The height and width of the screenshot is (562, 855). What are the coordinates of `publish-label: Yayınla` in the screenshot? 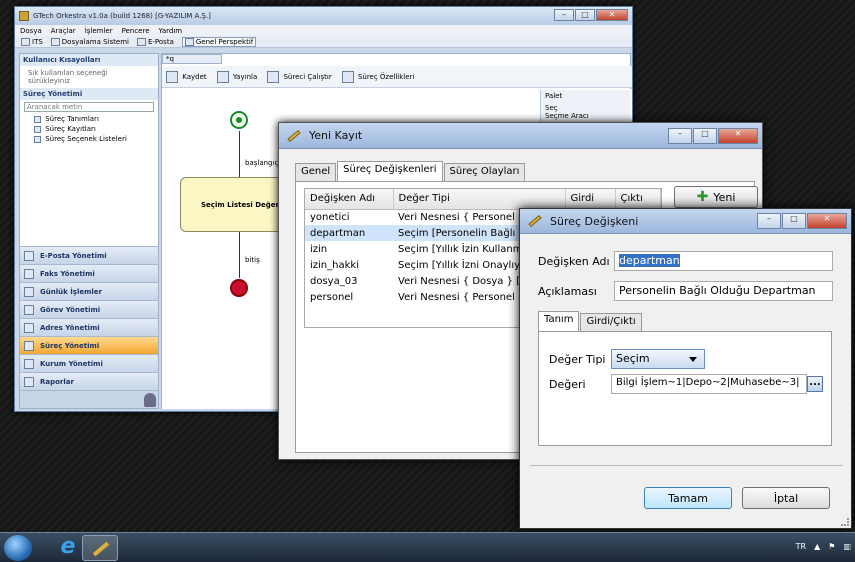 It's located at (245, 76).